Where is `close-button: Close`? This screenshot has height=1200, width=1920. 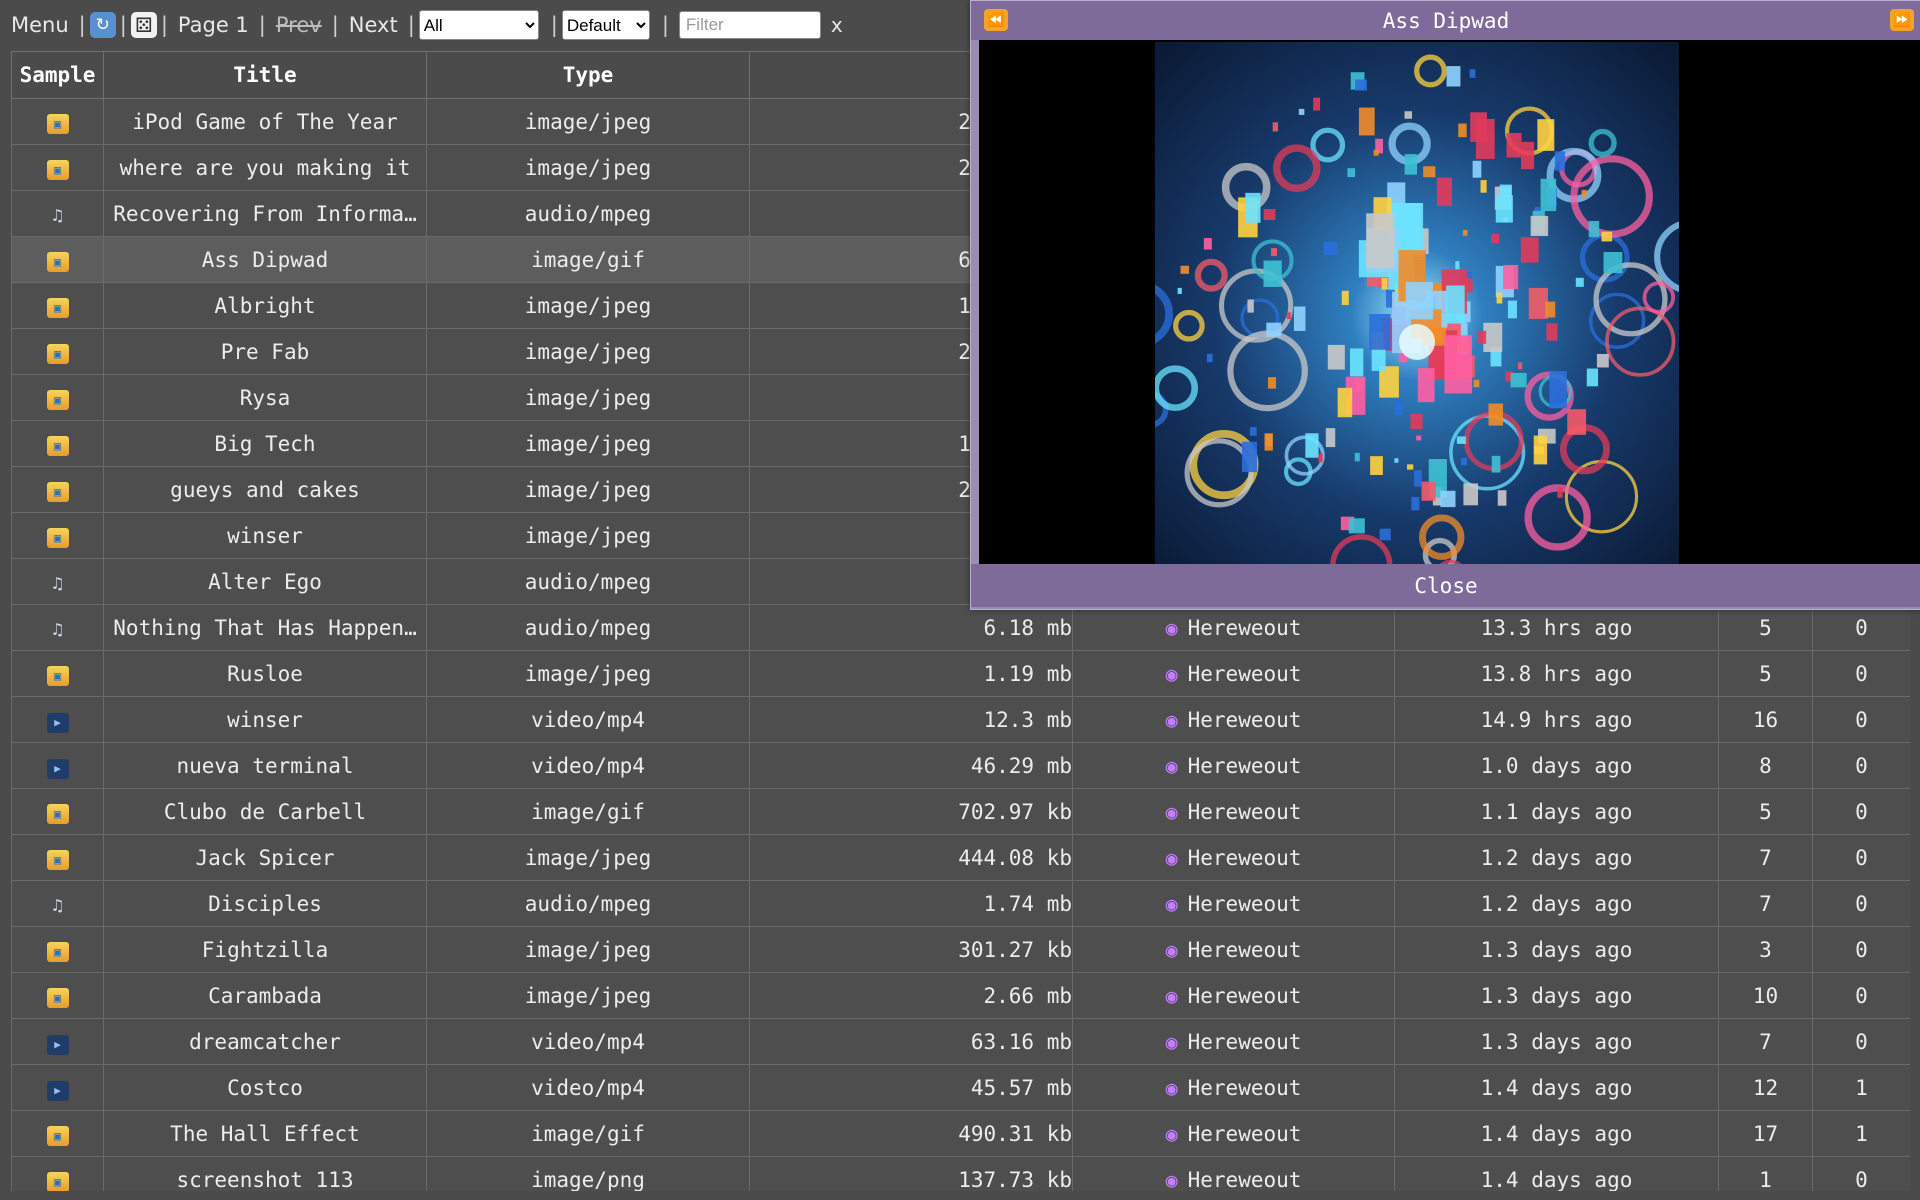
close-button: Close is located at coordinates (1445, 585).